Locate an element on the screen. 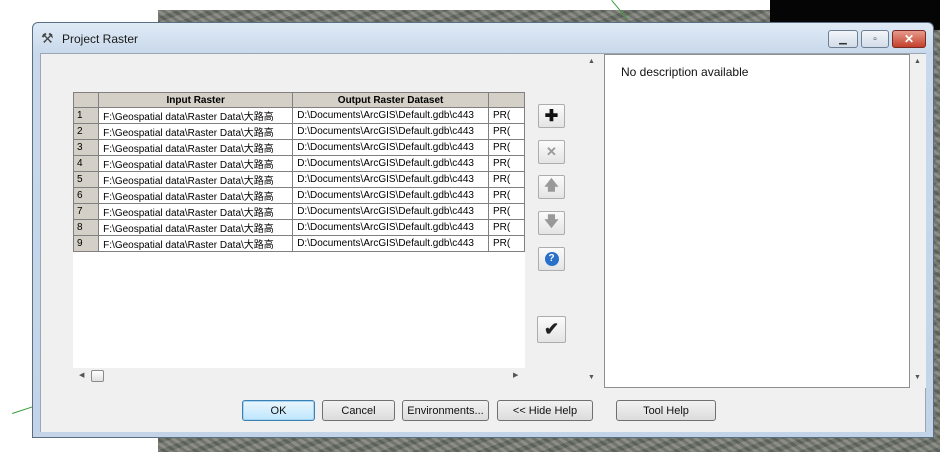 The width and height of the screenshot is (940, 452). row-number: 5 is located at coordinates (86, 179).